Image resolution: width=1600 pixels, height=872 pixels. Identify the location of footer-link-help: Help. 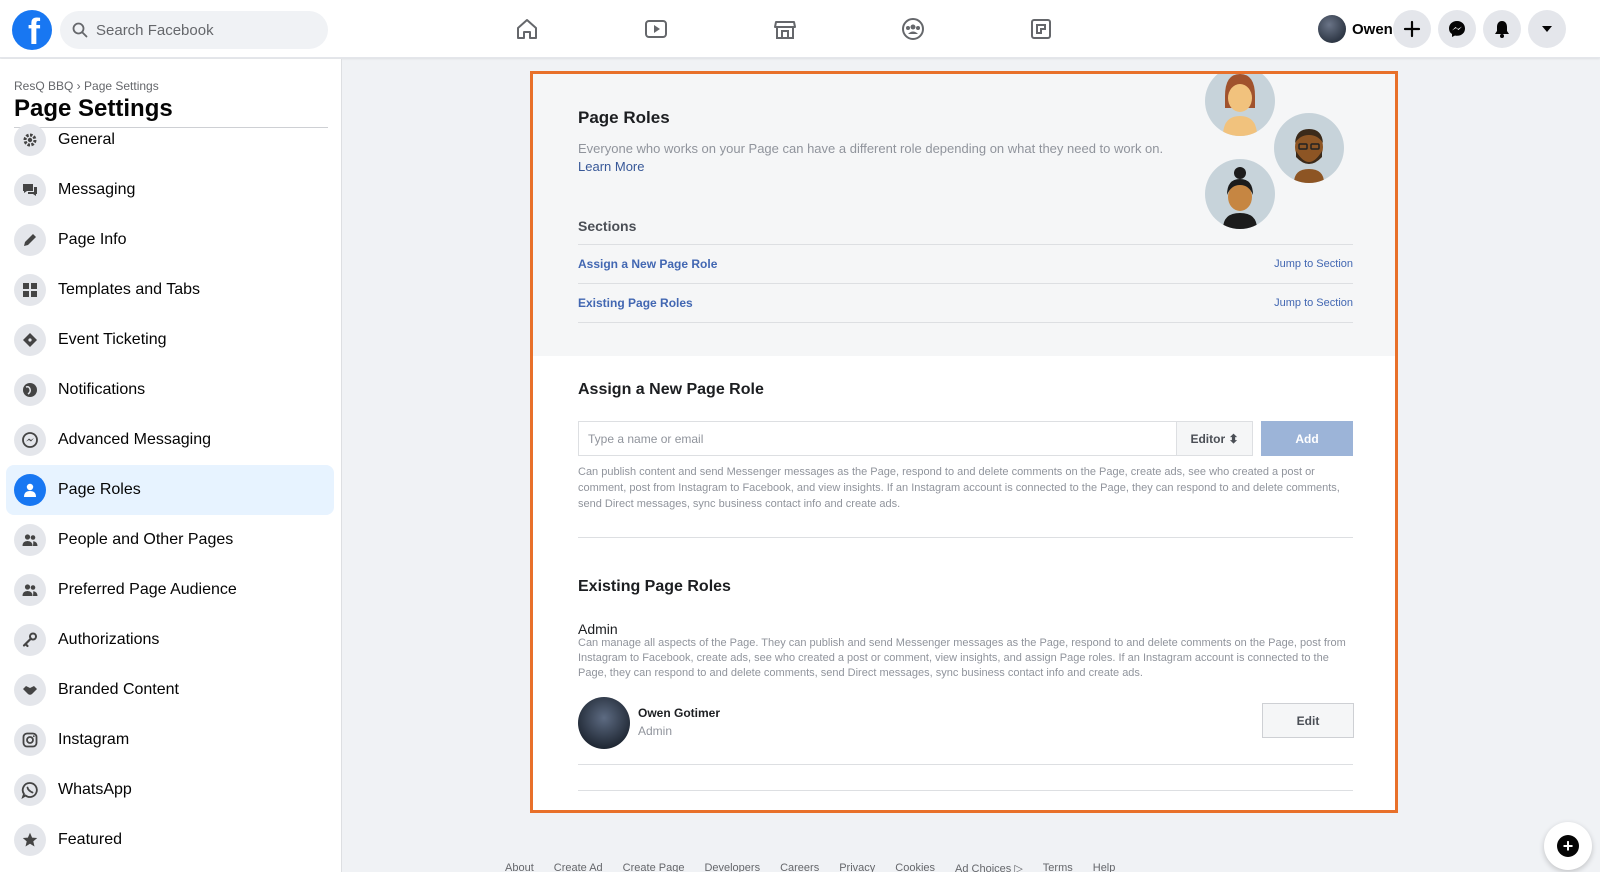
(1104, 867).